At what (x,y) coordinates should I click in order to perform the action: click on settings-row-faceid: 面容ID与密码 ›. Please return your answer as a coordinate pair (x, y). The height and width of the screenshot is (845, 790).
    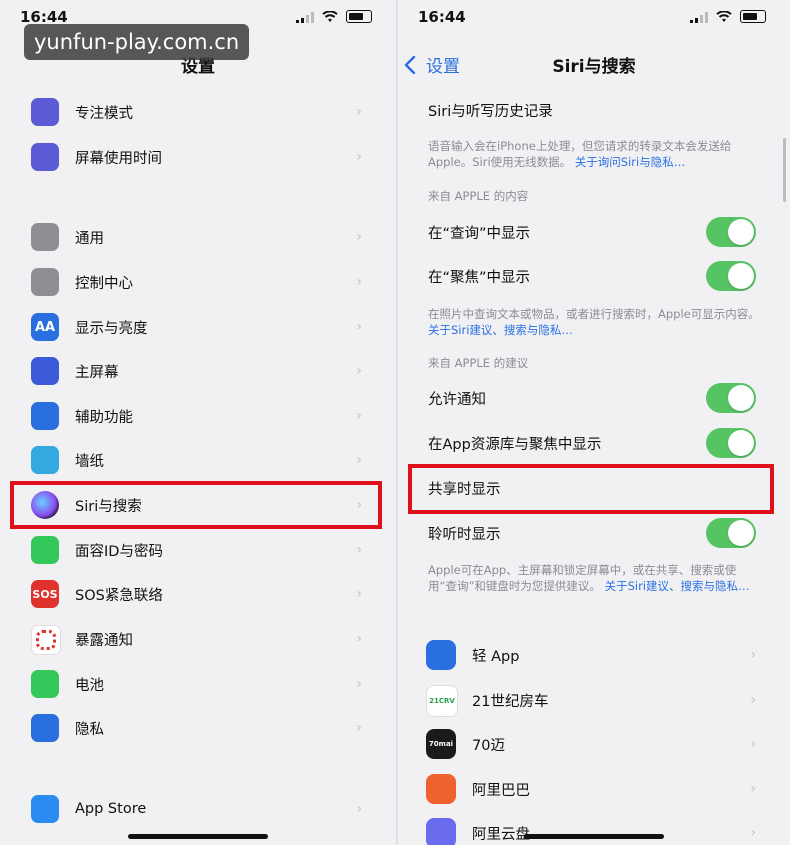
    Looking at the image, I should click on (198, 550).